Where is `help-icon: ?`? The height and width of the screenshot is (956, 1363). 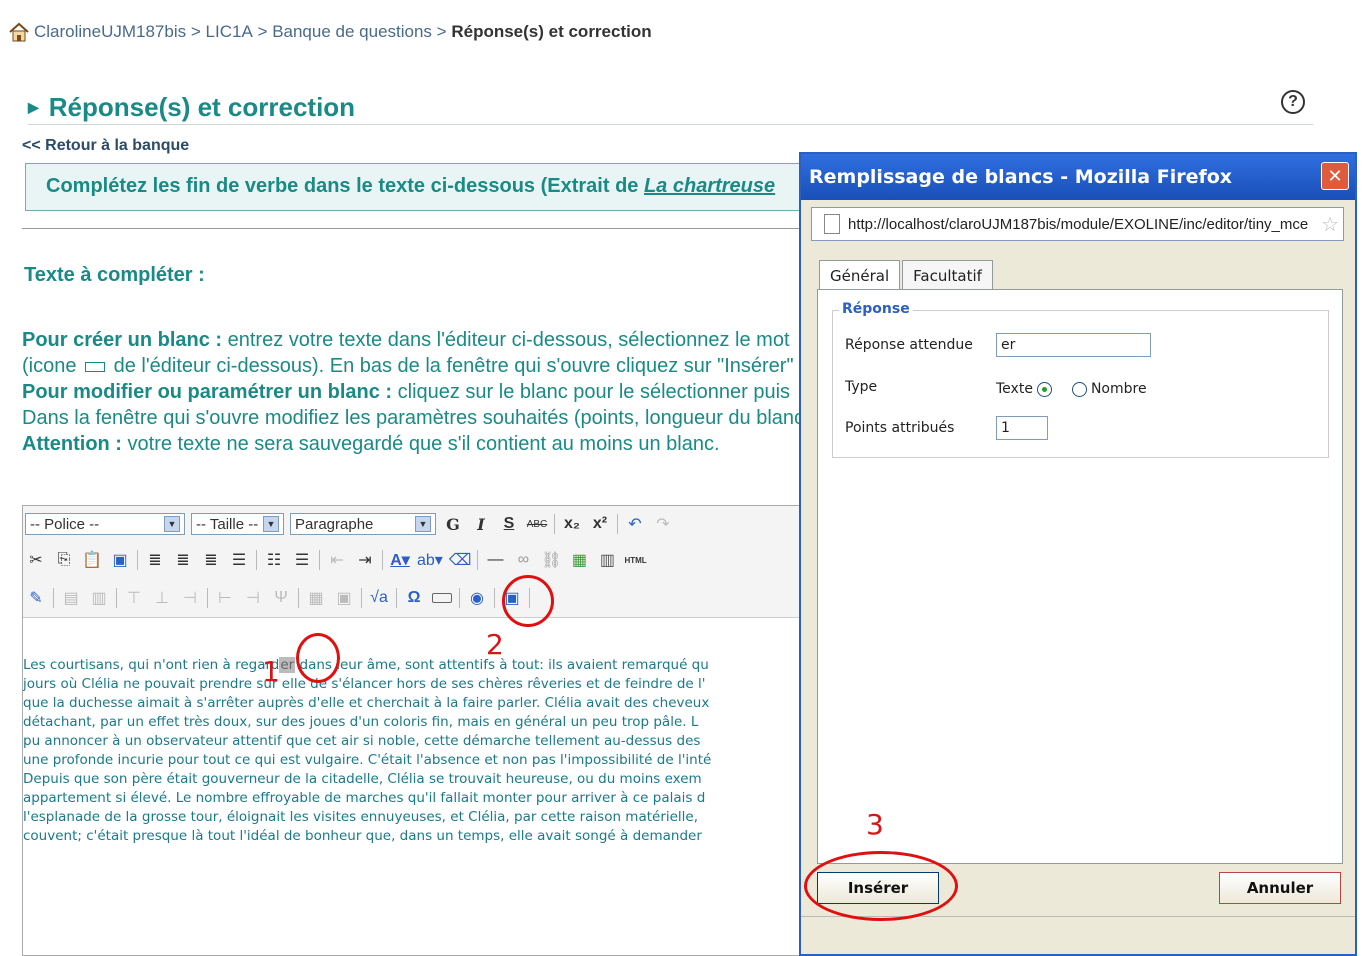
help-icon: ? is located at coordinates (1293, 102).